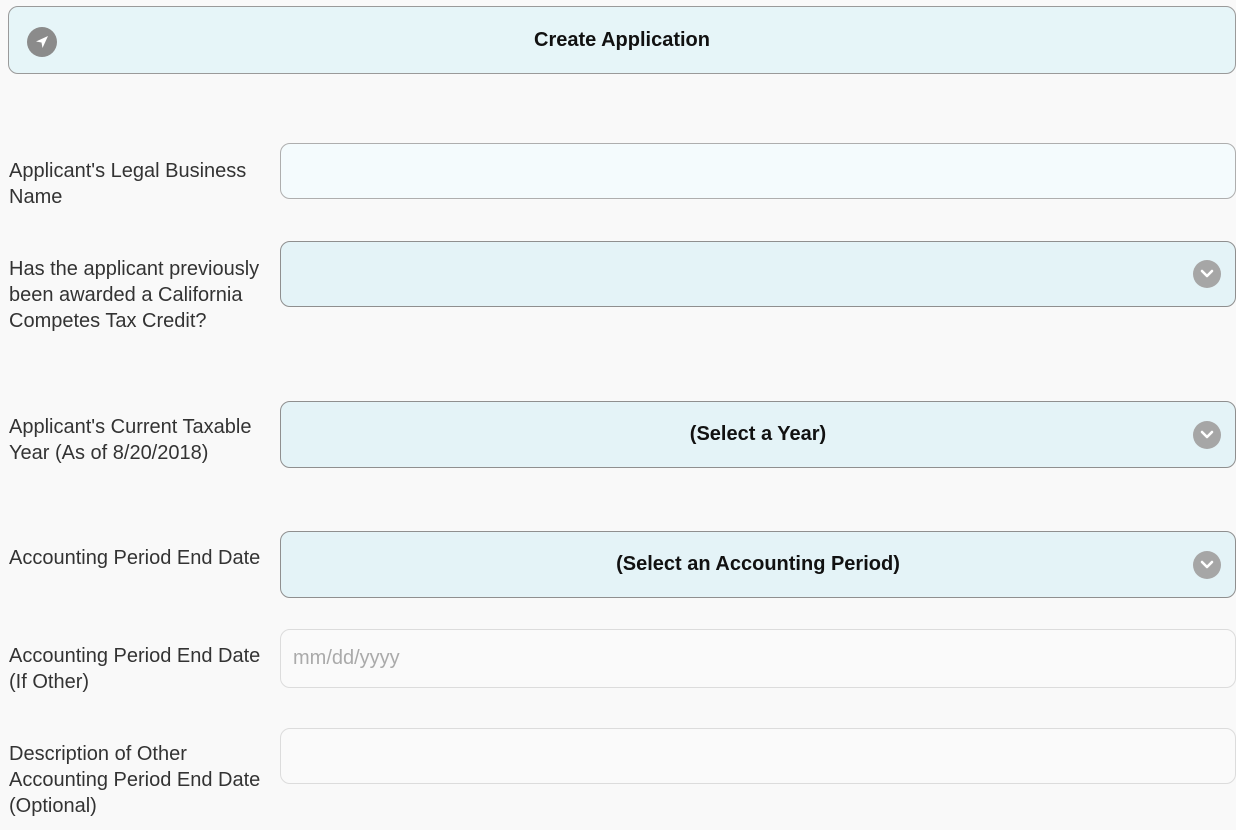 The width and height of the screenshot is (1236, 830). Describe the element at coordinates (135, 558) in the screenshot. I see `accounting-period-label: Accounting Period End Date` at that location.